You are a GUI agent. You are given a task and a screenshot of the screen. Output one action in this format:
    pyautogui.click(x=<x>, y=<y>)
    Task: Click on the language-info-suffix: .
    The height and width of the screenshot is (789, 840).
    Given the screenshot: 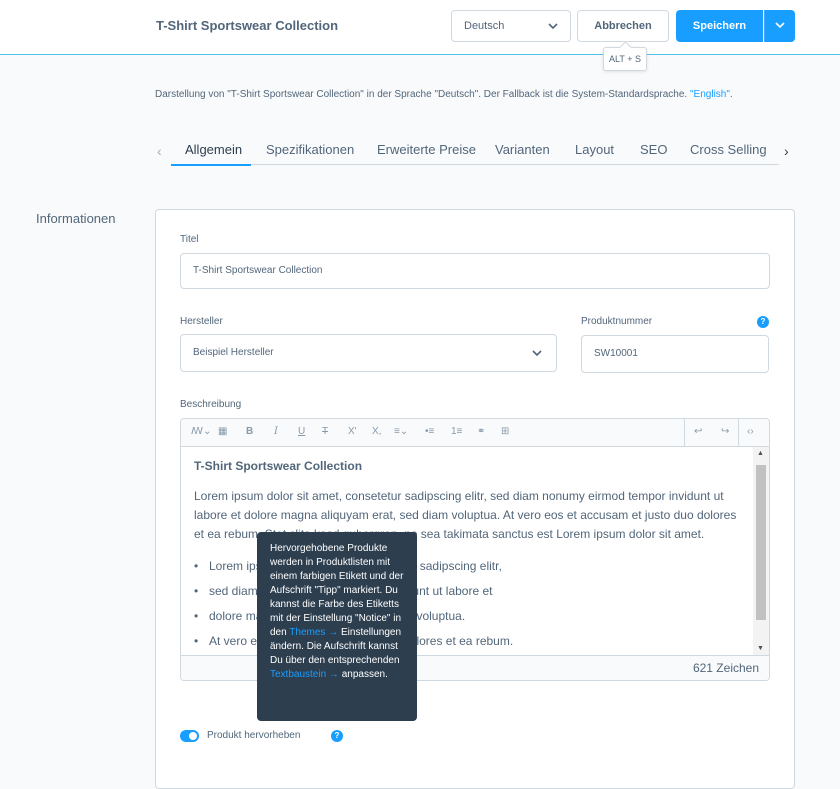 What is the action you would take?
    pyautogui.click(x=731, y=94)
    